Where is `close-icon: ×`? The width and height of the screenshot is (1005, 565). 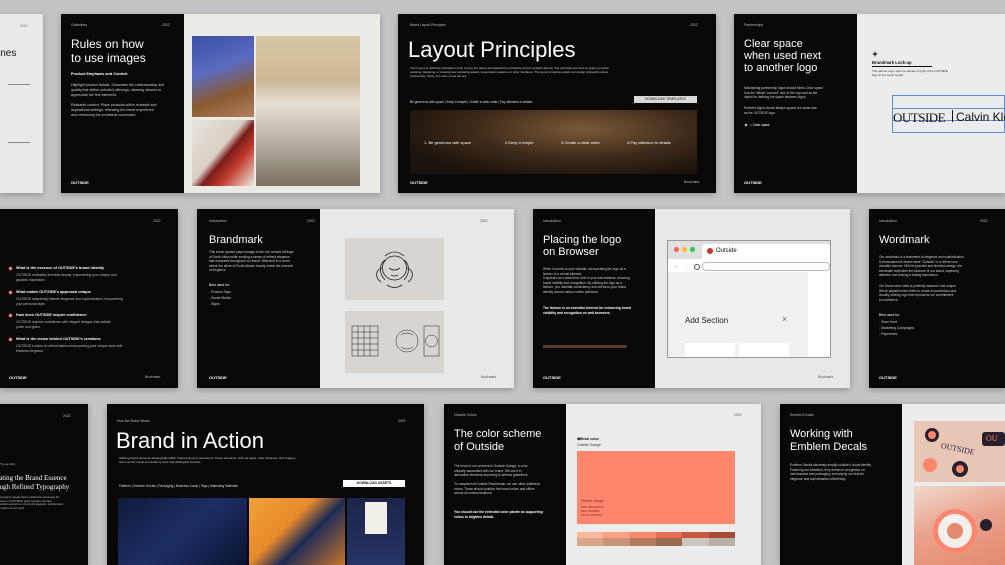 close-icon: × is located at coordinates (784, 319).